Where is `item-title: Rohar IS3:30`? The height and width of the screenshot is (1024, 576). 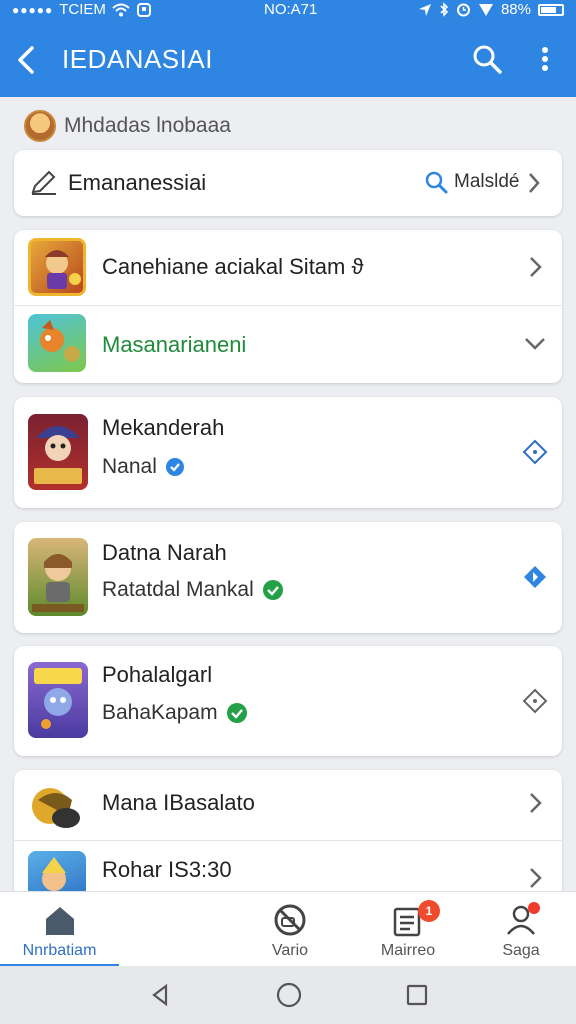
item-title: Rohar IS3:30 is located at coordinates (167, 869).